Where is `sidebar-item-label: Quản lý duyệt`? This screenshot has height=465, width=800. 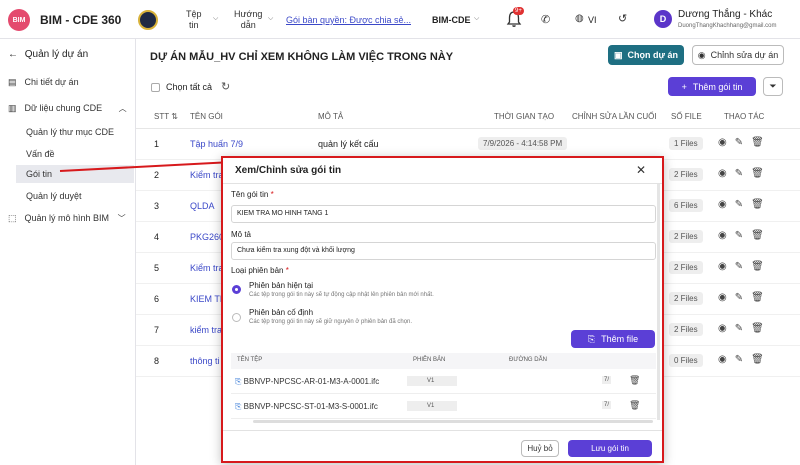 sidebar-item-label: Quản lý duyệt is located at coordinates (54, 196).